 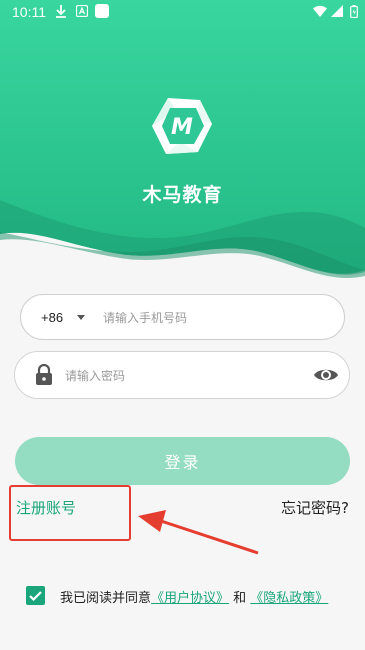 I want to click on app-logo: M, so click(x=182, y=126).